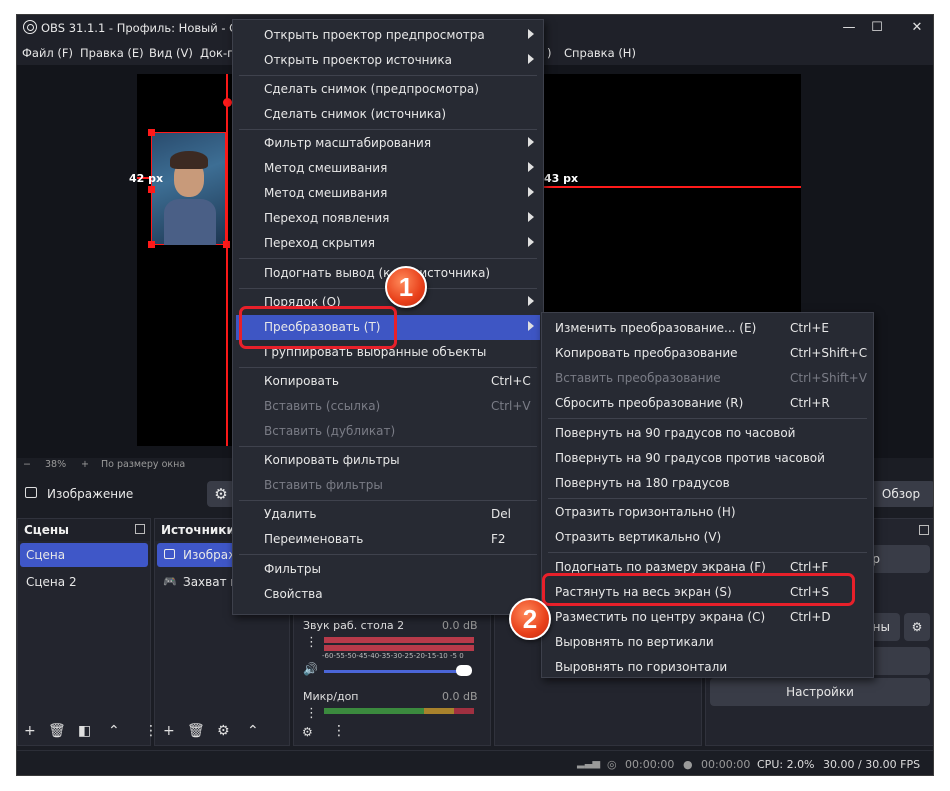 Image resolution: width=950 pixels, height=791 pixels. I want to click on right-distance-label: 43 px, so click(561, 178).